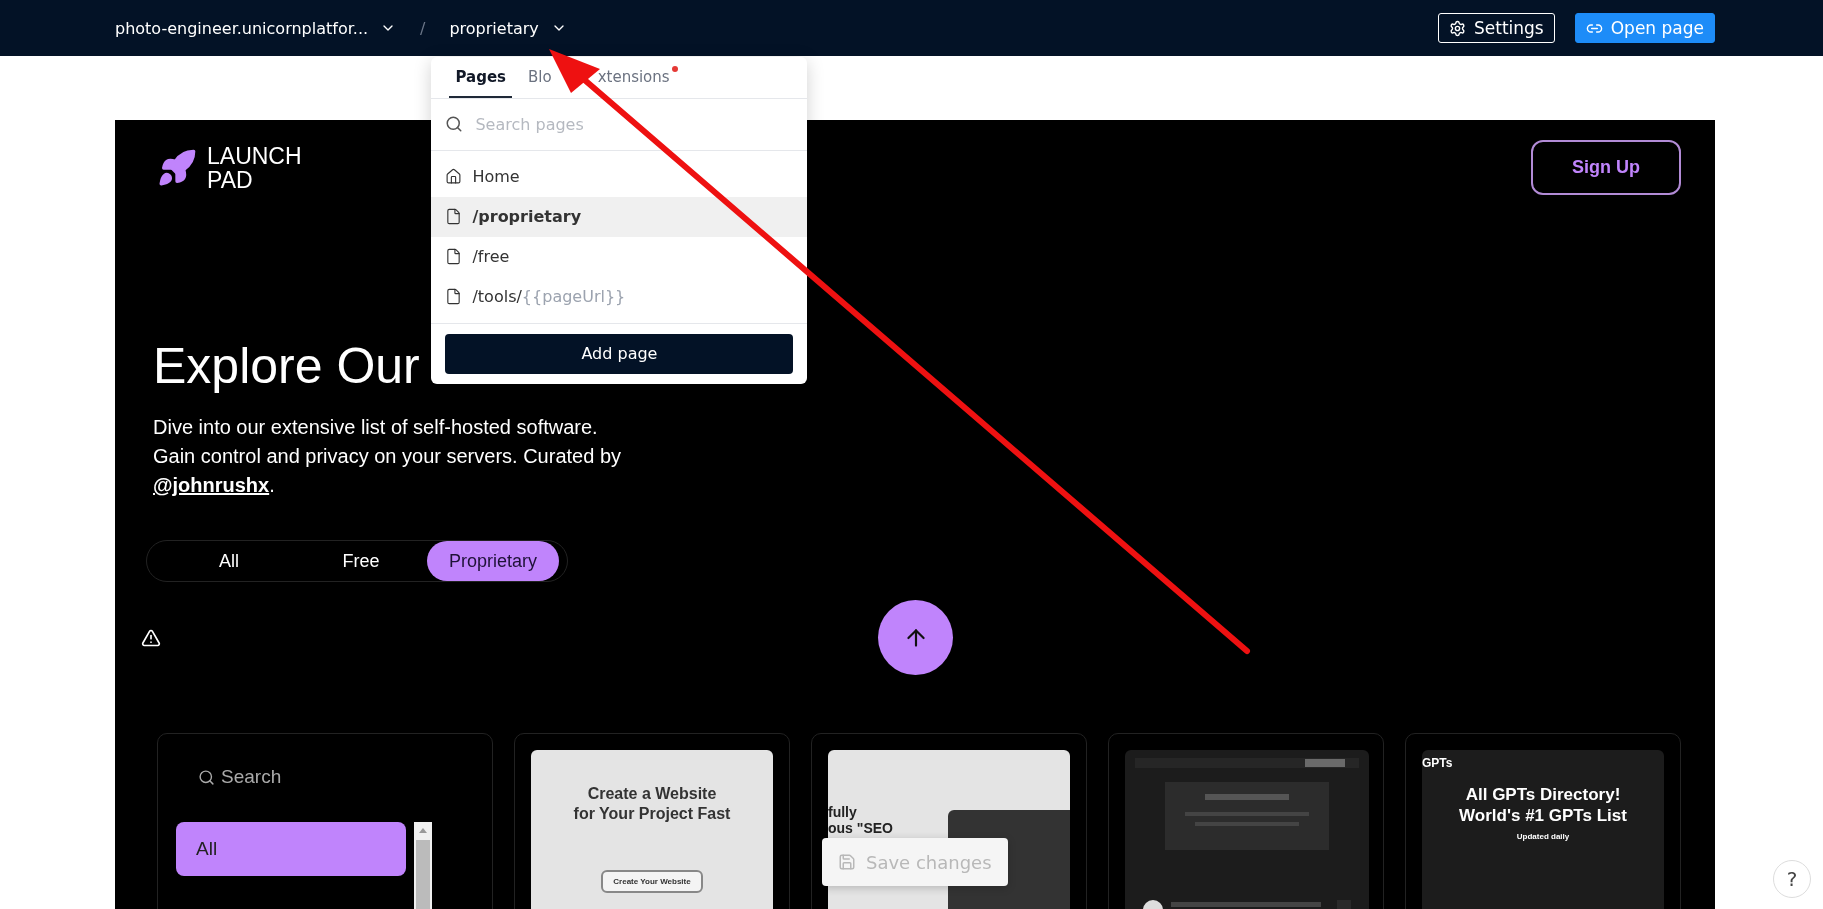 This screenshot has width=1823, height=909. I want to click on warning-icon, so click(151, 637).